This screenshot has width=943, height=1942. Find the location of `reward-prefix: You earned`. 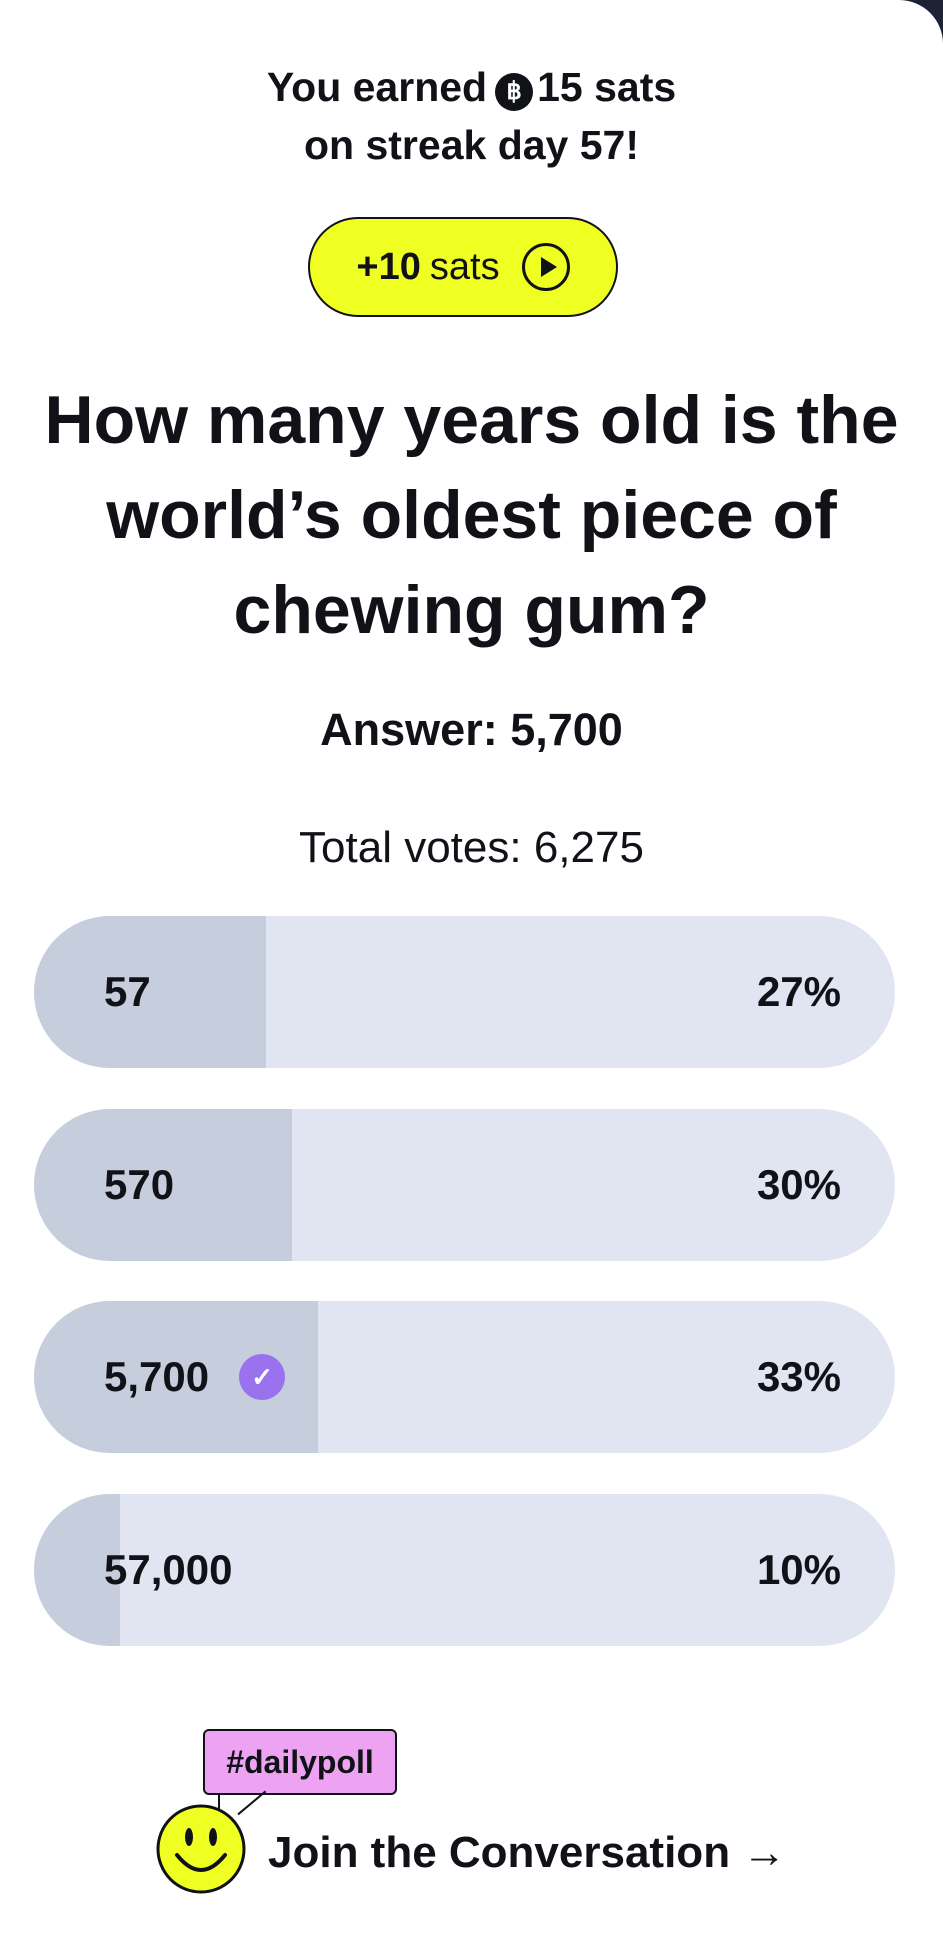

reward-prefix: You earned is located at coordinates (377, 87).